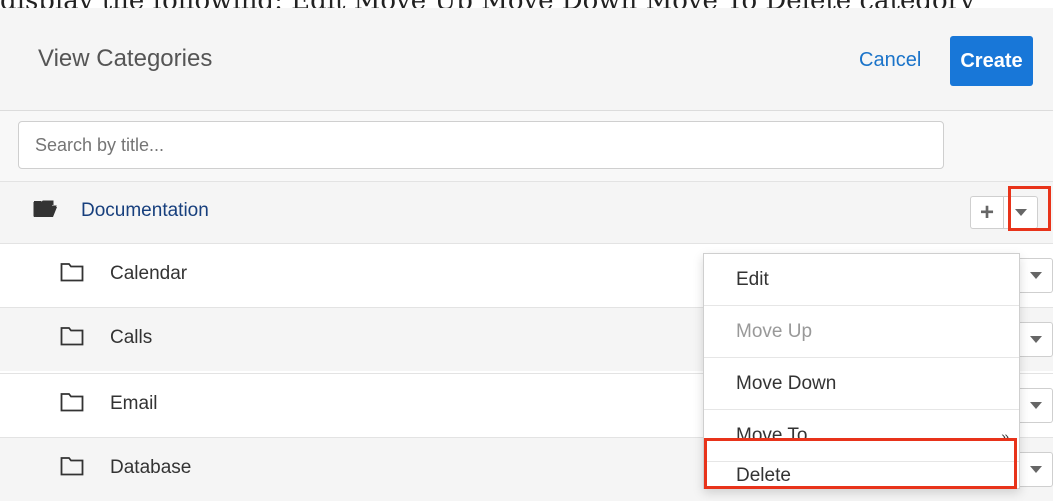  Describe the element at coordinates (991, 61) in the screenshot. I see `create-button: Create` at that location.